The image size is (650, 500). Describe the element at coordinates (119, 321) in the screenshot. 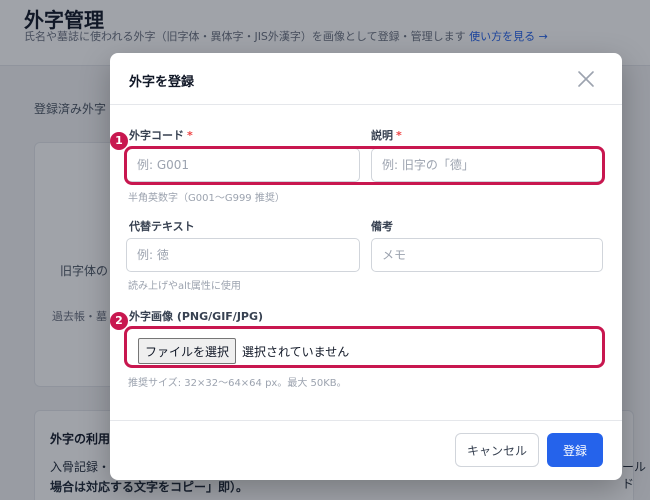

I see `marker-2: 2` at that location.